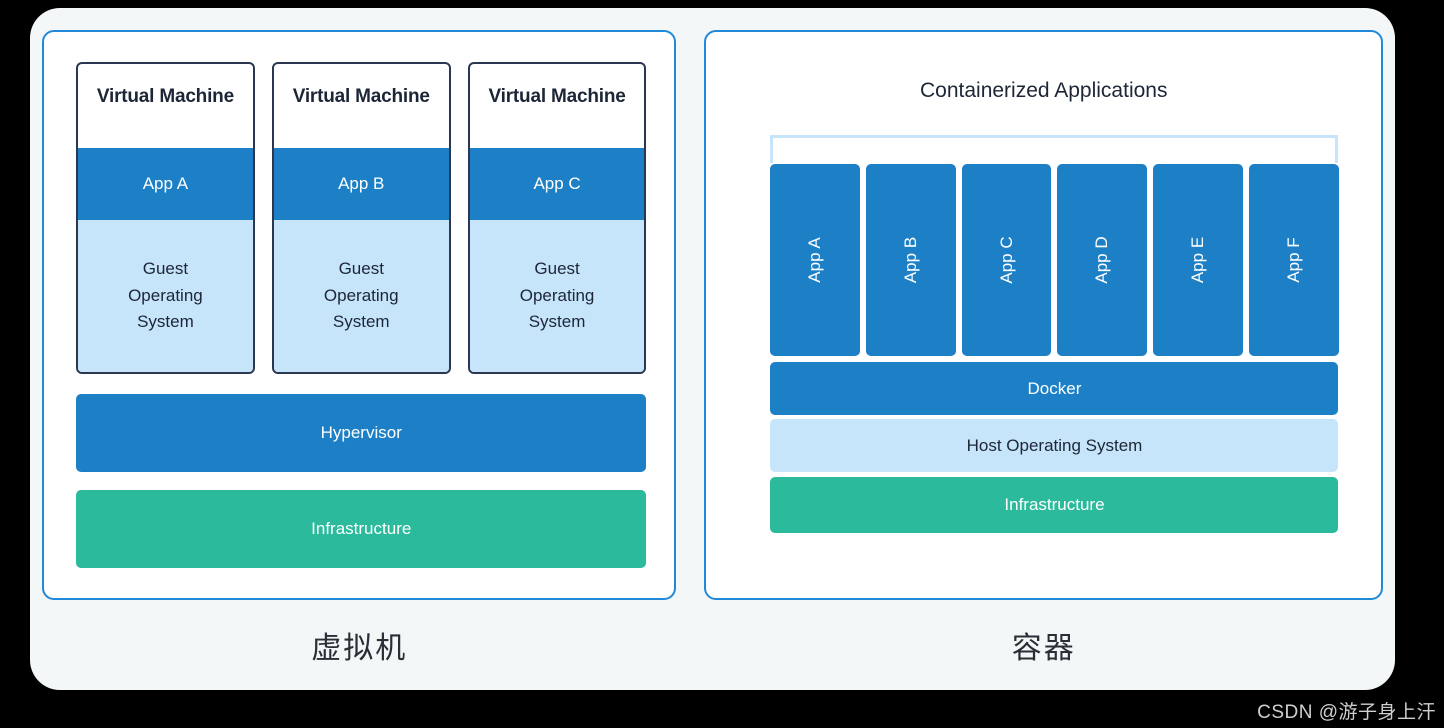 The height and width of the screenshot is (728, 1444). What do you see at coordinates (1043, 648) in the screenshot?
I see `caption-container: 容器` at bounding box center [1043, 648].